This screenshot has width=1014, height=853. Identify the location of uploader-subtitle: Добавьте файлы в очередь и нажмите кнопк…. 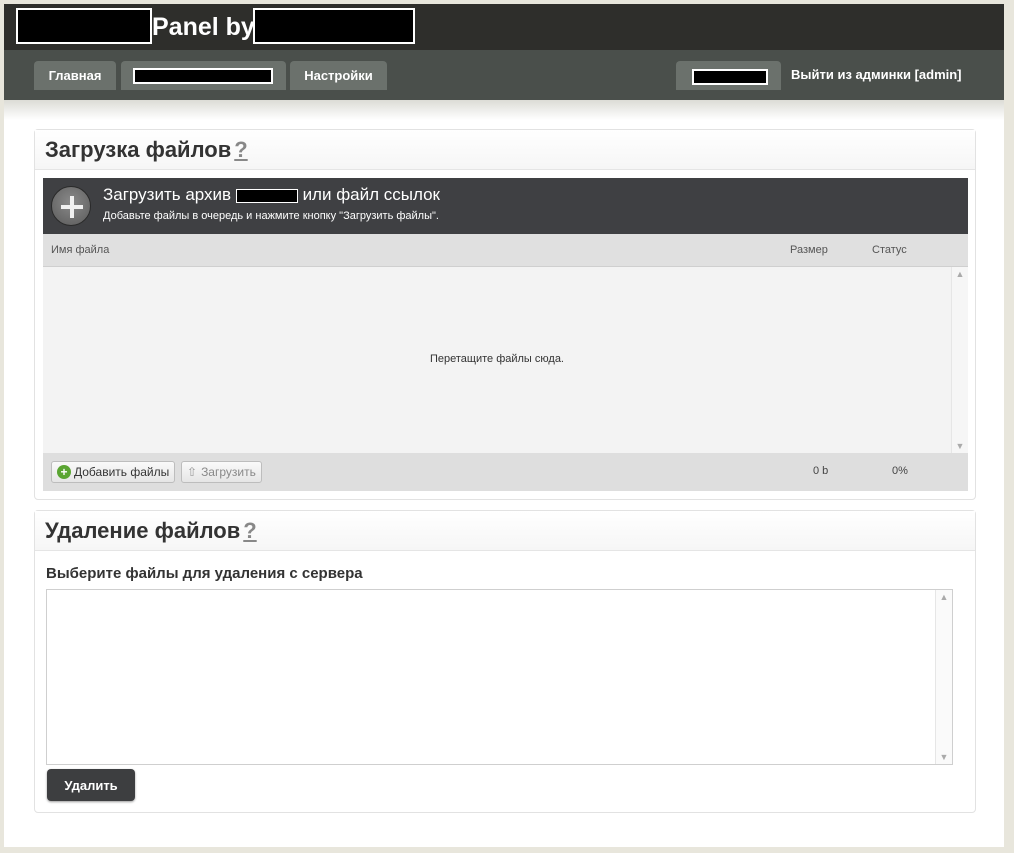
(271, 216).